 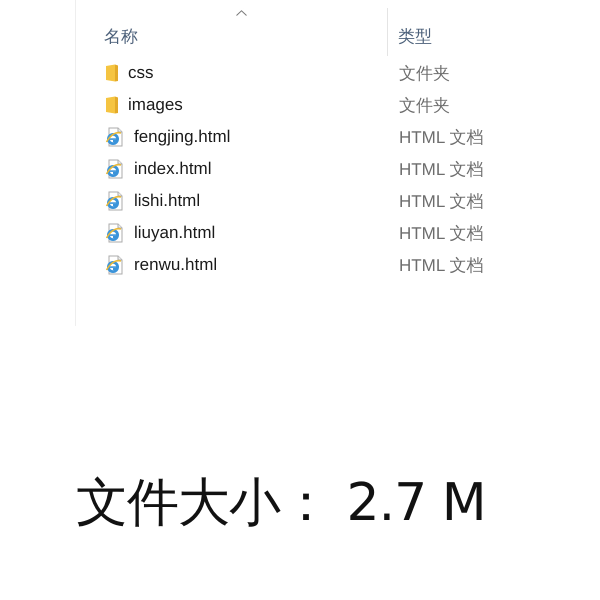 What do you see at coordinates (232, 32) in the screenshot?
I see `column-header: 名称` at bounding box center [232, 32].